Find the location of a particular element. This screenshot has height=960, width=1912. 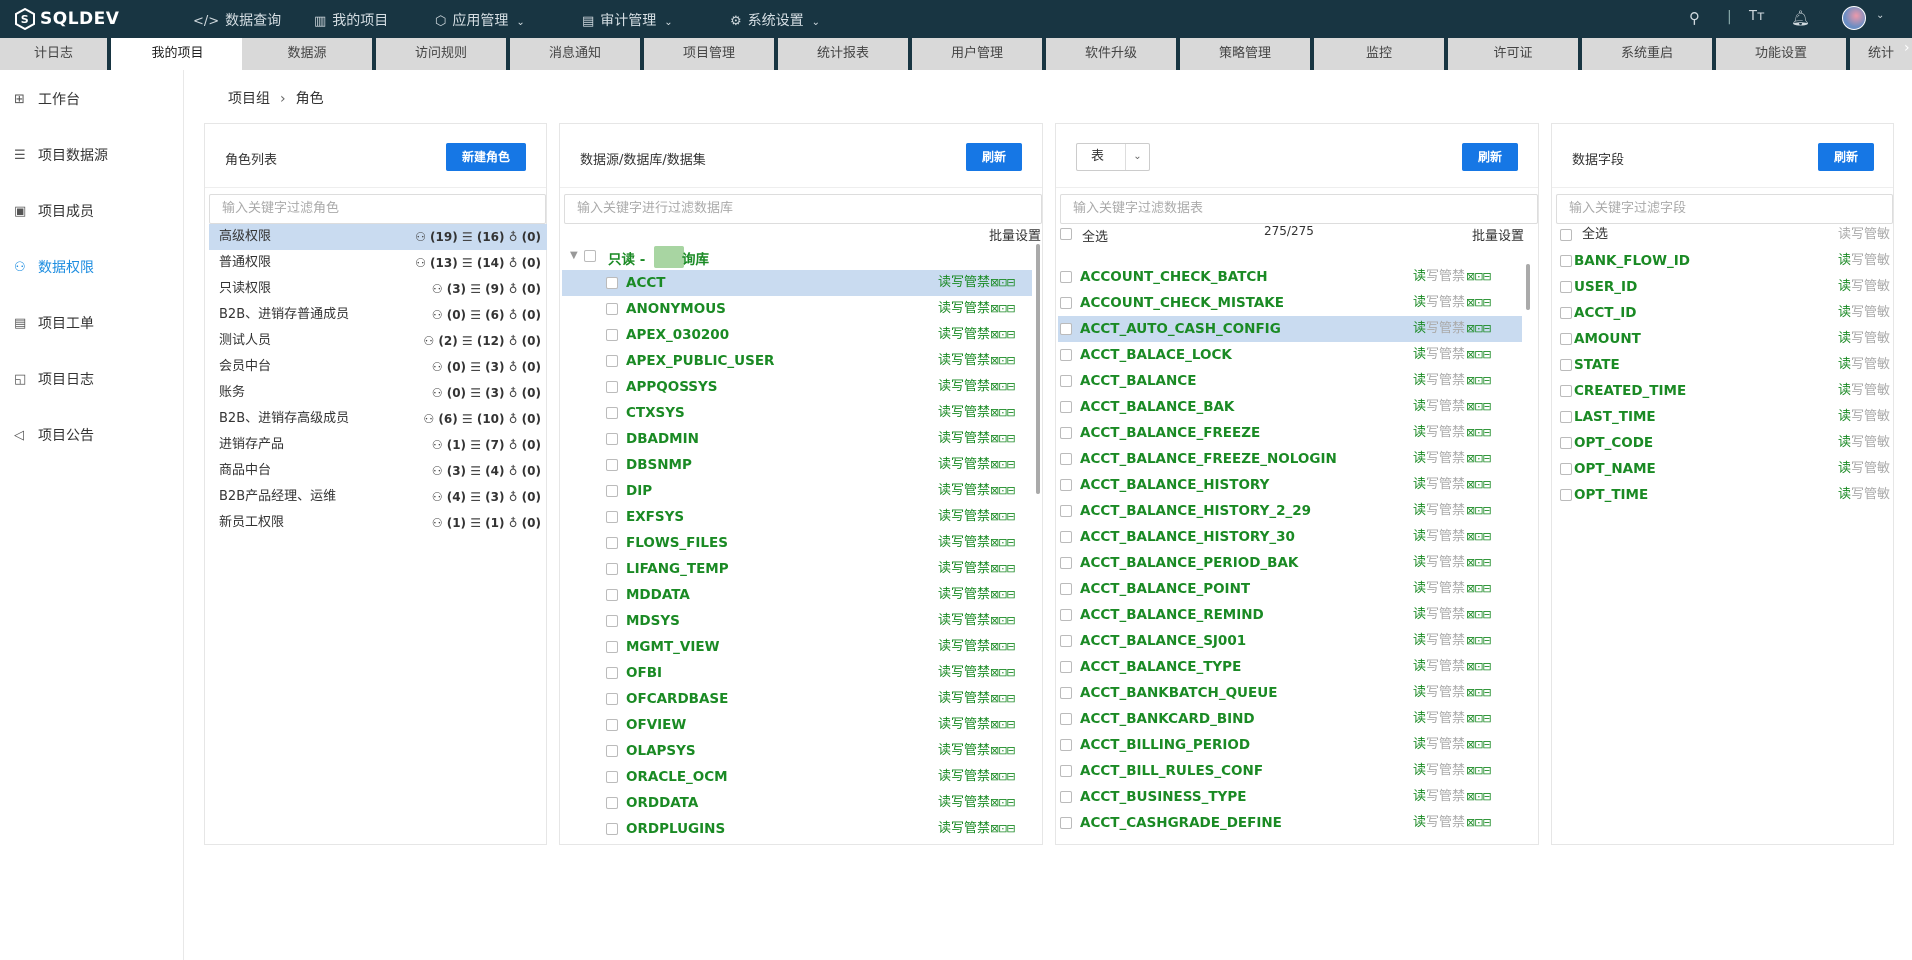

datasource-group-node: ▼ 只读 - 询库 is located at coordinates (800, 258).